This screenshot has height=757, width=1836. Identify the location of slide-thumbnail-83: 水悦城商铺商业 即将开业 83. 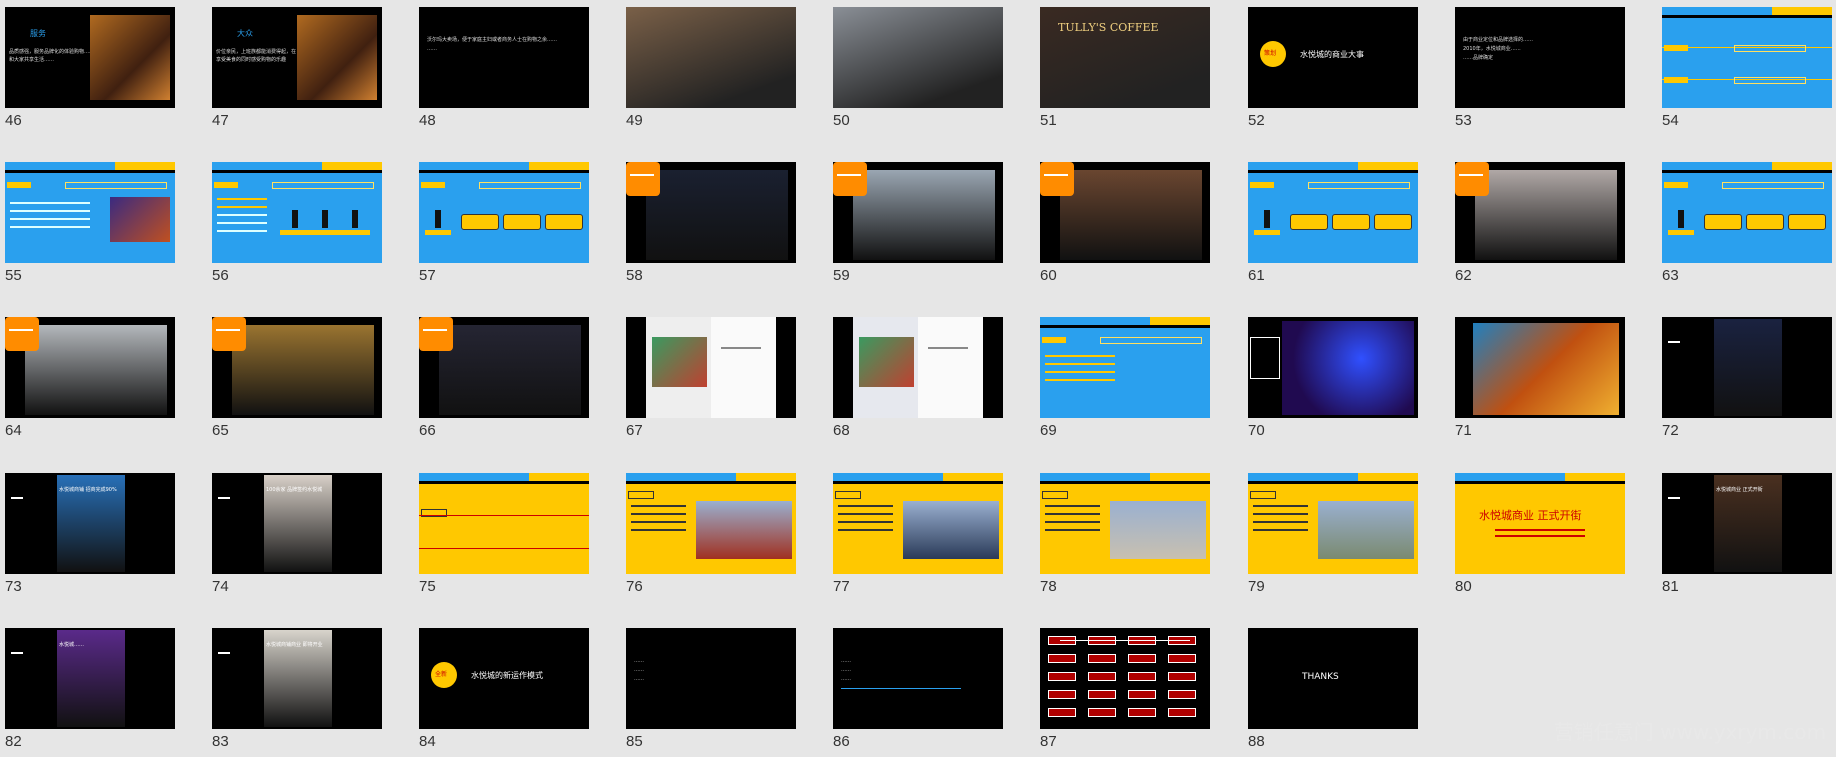
(294, 688).